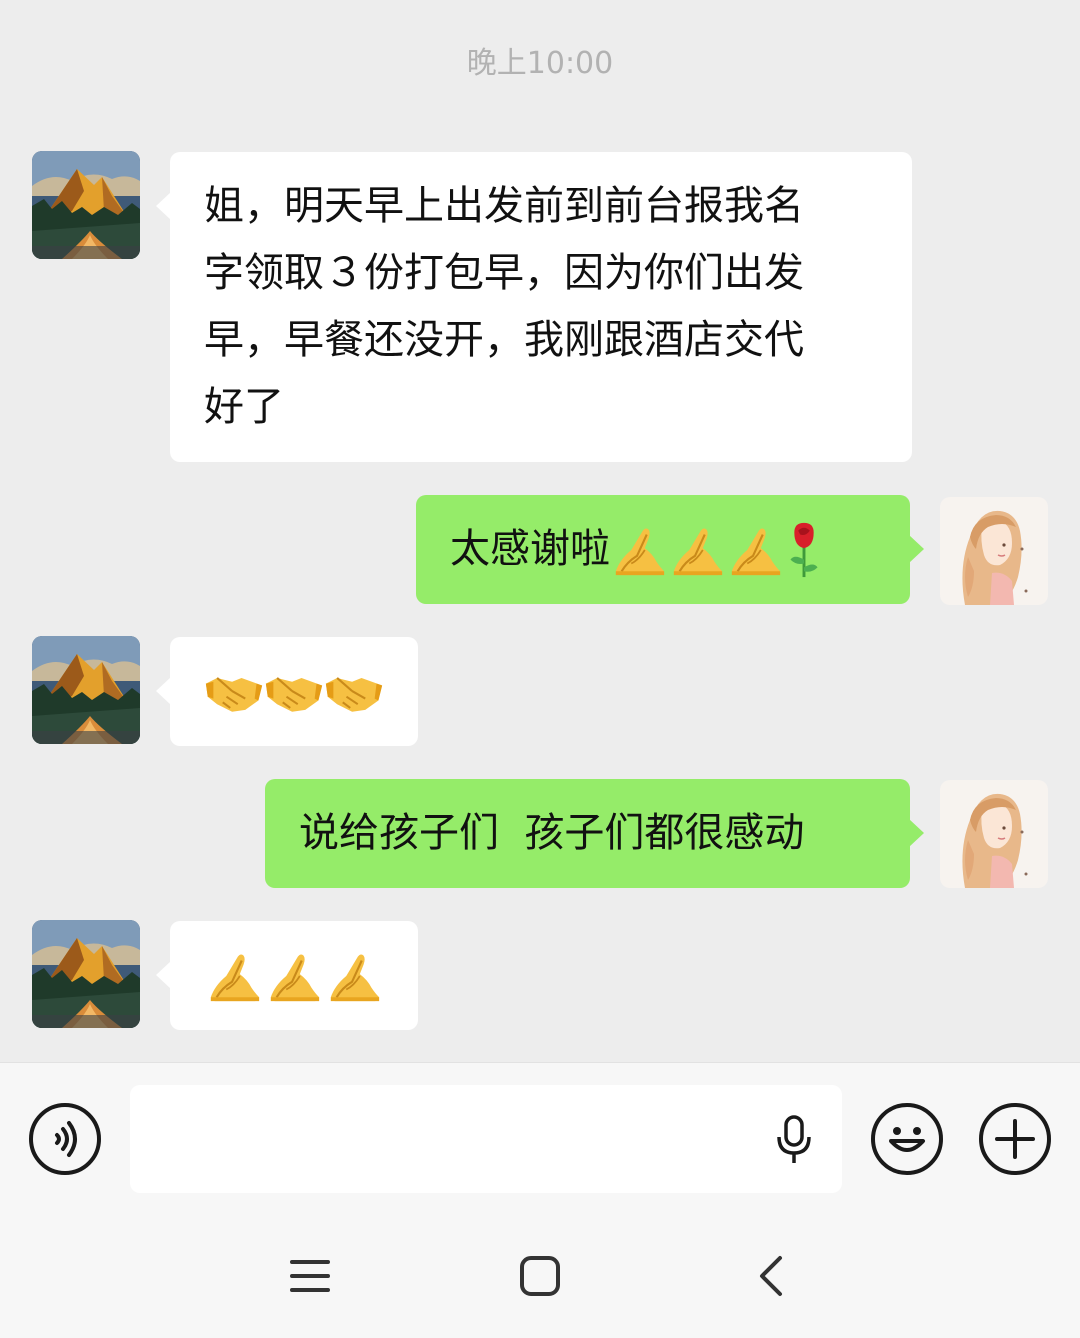 The height and width of the screenshot is (1338, 1080). Describe the element at coordinates (794, 1140) in the screenshot. I see `microphone-icon` at that location.